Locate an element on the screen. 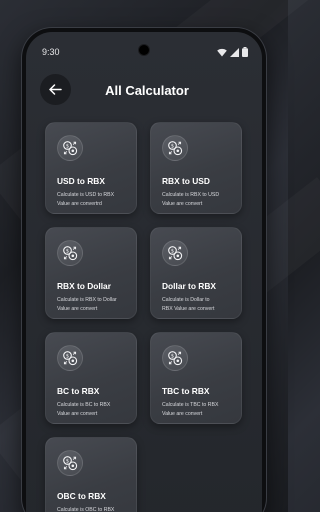 The image size is (320, 512). card-title: Dollar to RBX is located at coordinates (189, 286).